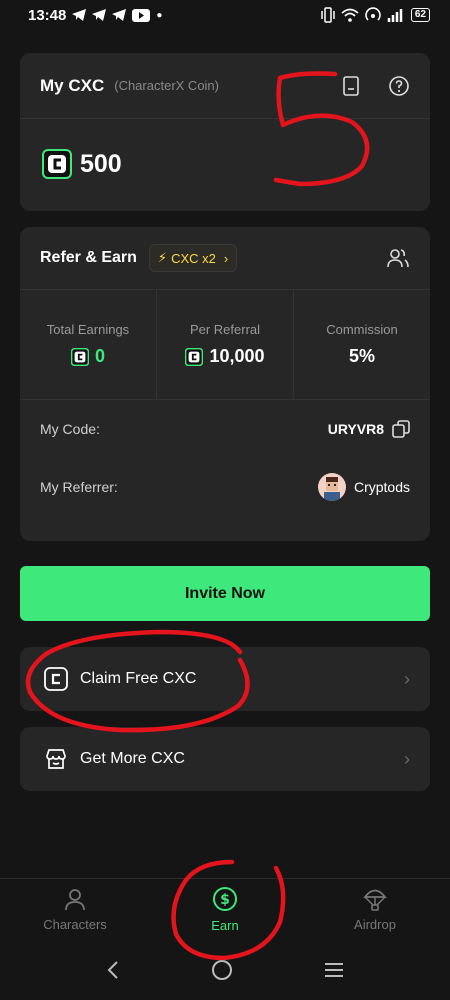 The image size is (450, 1000). I want to click on person-icon, so click(75, 900).